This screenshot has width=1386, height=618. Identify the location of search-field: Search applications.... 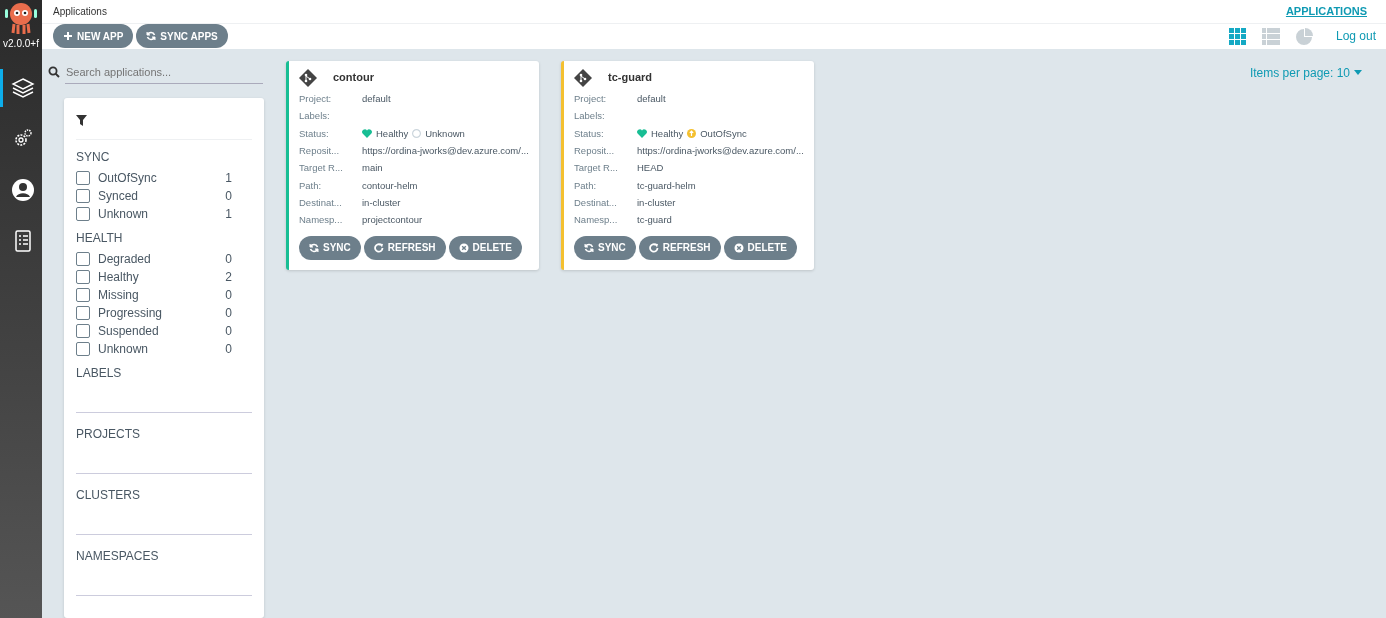
(164, 72).